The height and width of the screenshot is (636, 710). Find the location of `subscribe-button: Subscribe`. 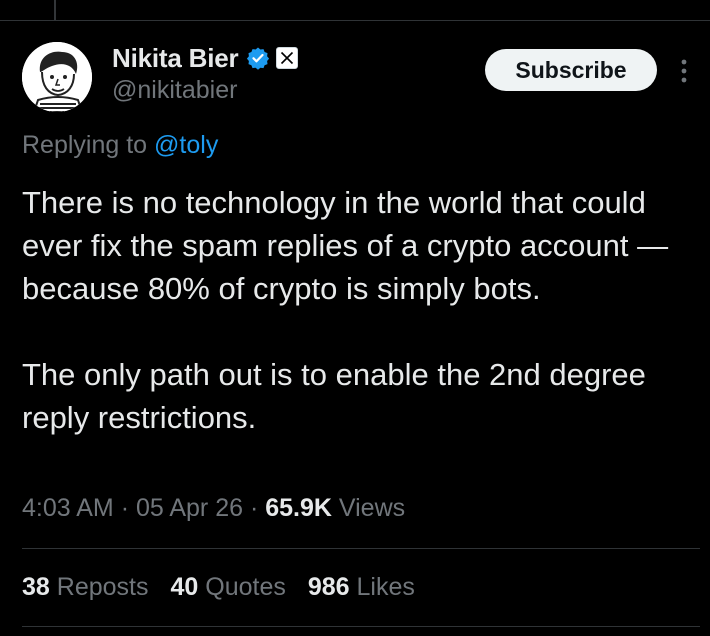

subscribe-button: Subscribe is located at coordinates (571, 70).